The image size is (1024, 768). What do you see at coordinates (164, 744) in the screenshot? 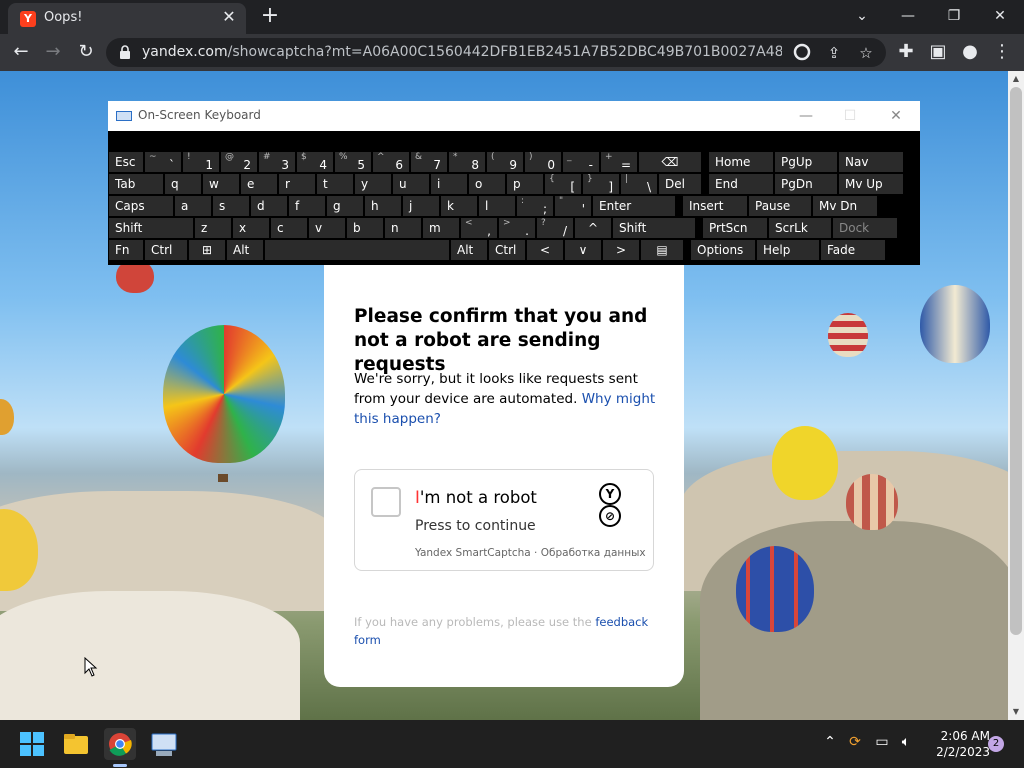
I see `osk-app-icon` at bounding box center [164, 744].